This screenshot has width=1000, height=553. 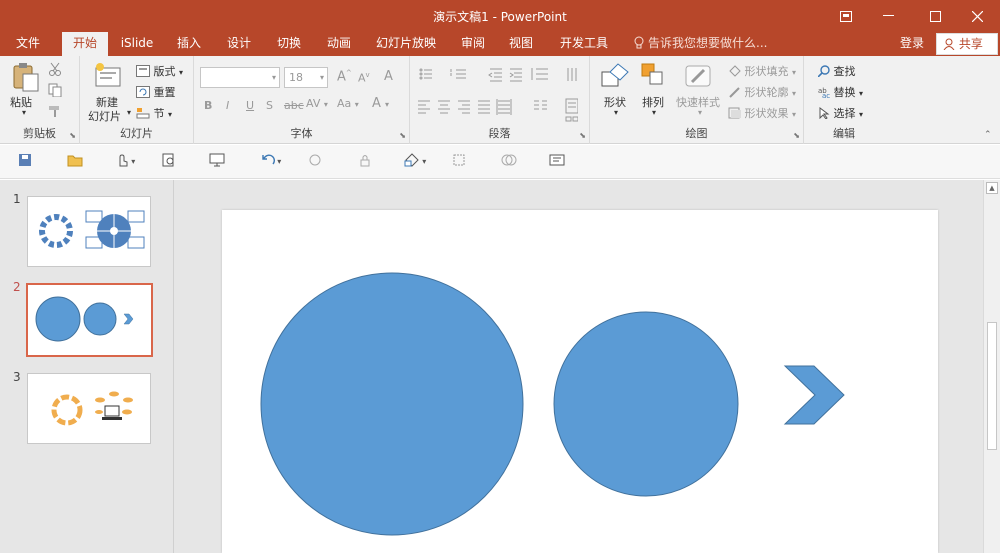 I want to click on scroll-thumb, so click(x=992, y=386).